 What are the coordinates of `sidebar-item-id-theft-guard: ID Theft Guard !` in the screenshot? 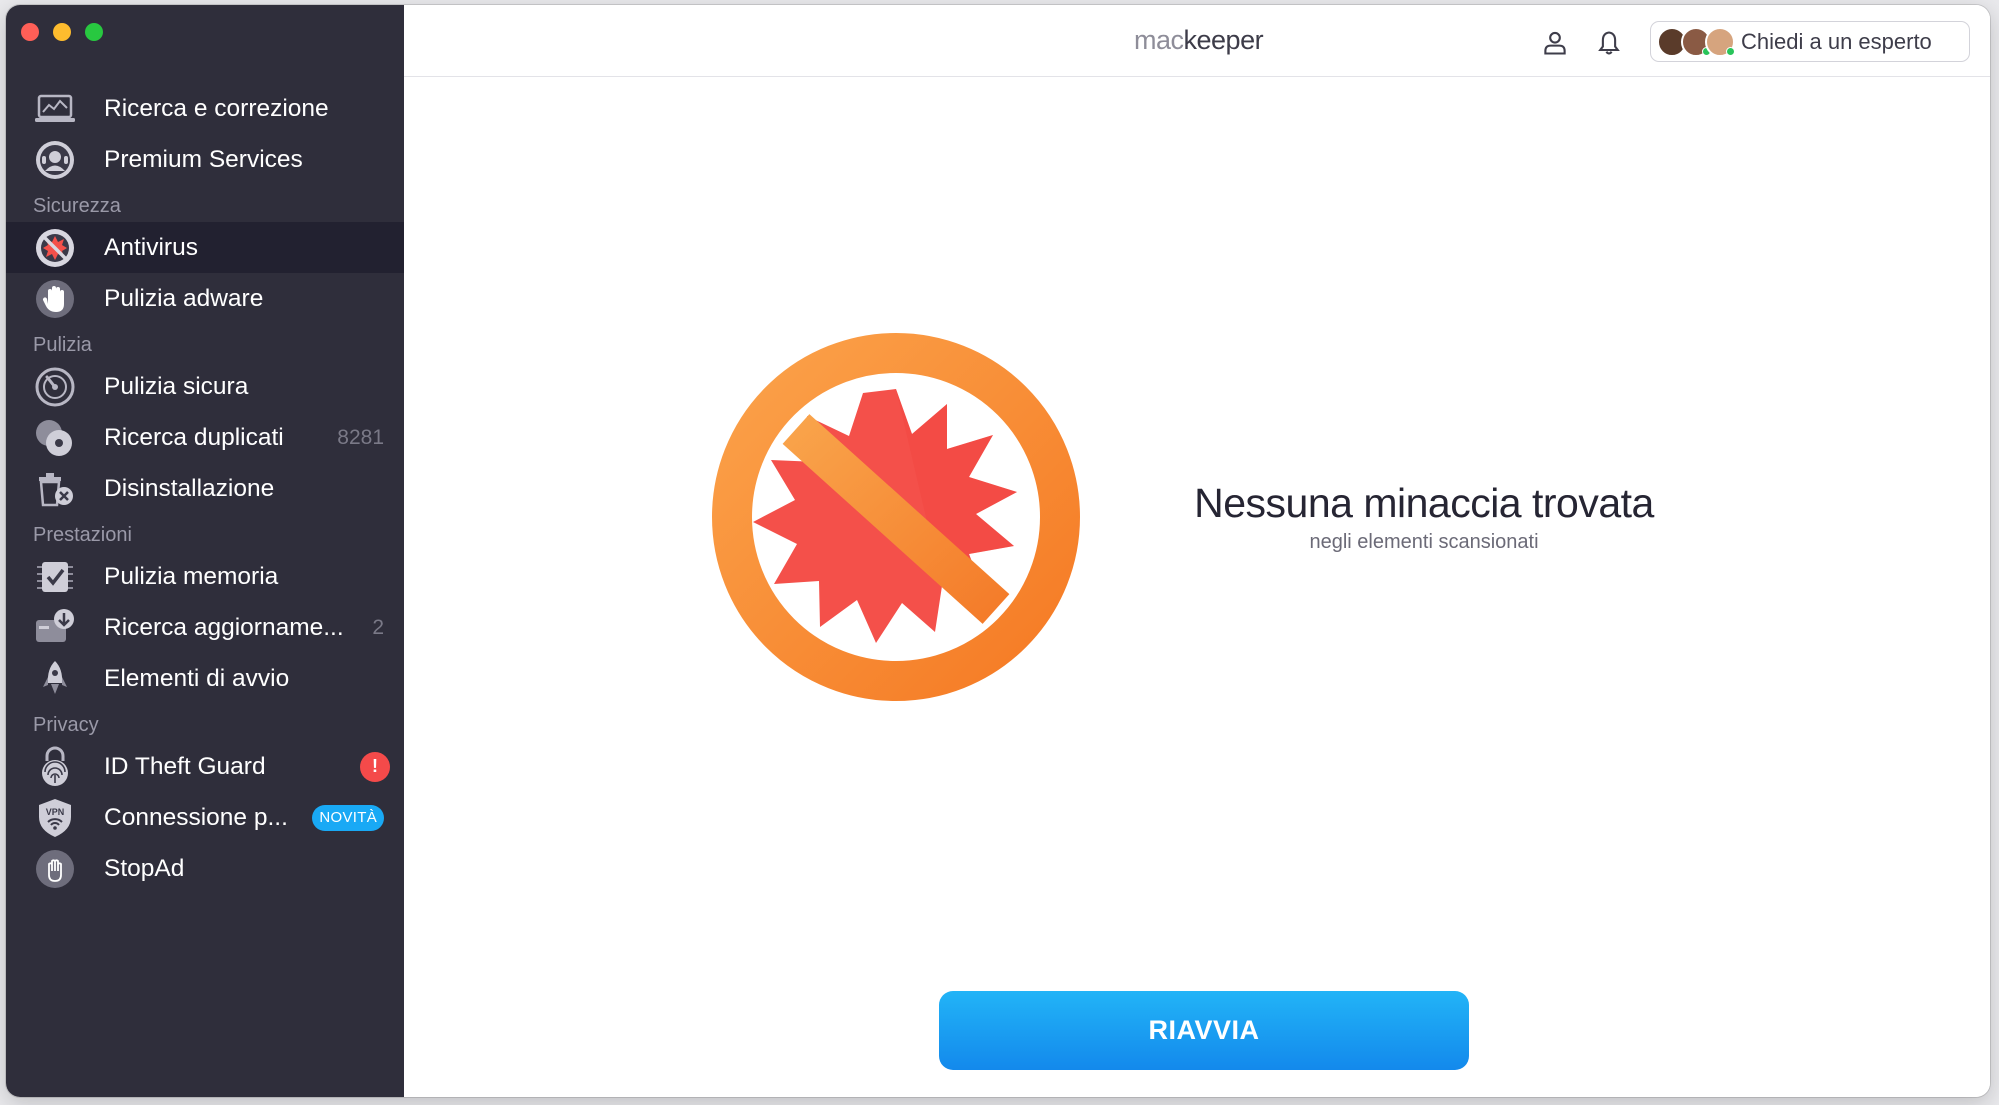 It's located at (205, 766).